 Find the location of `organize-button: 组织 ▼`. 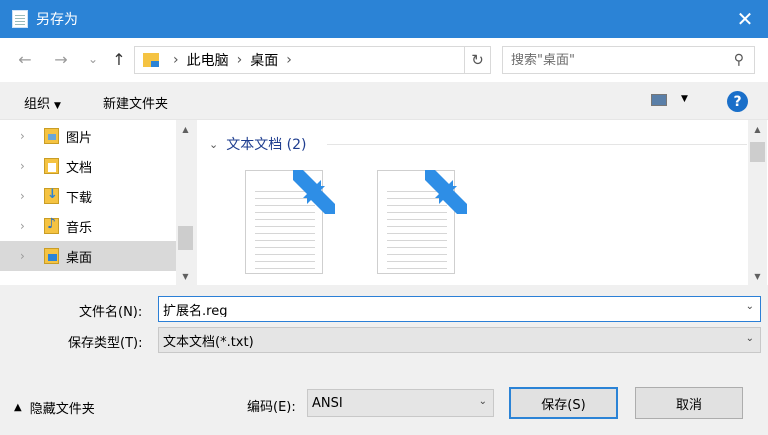

organize-button: 组织 ▼ is located at coordinates (42, 102).